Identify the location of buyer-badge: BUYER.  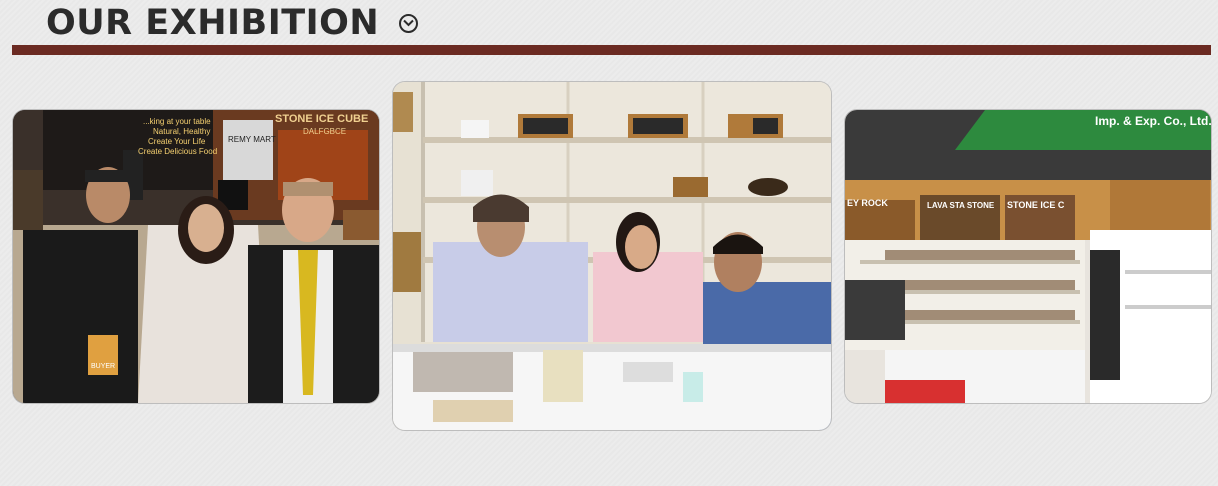
(103, 366).